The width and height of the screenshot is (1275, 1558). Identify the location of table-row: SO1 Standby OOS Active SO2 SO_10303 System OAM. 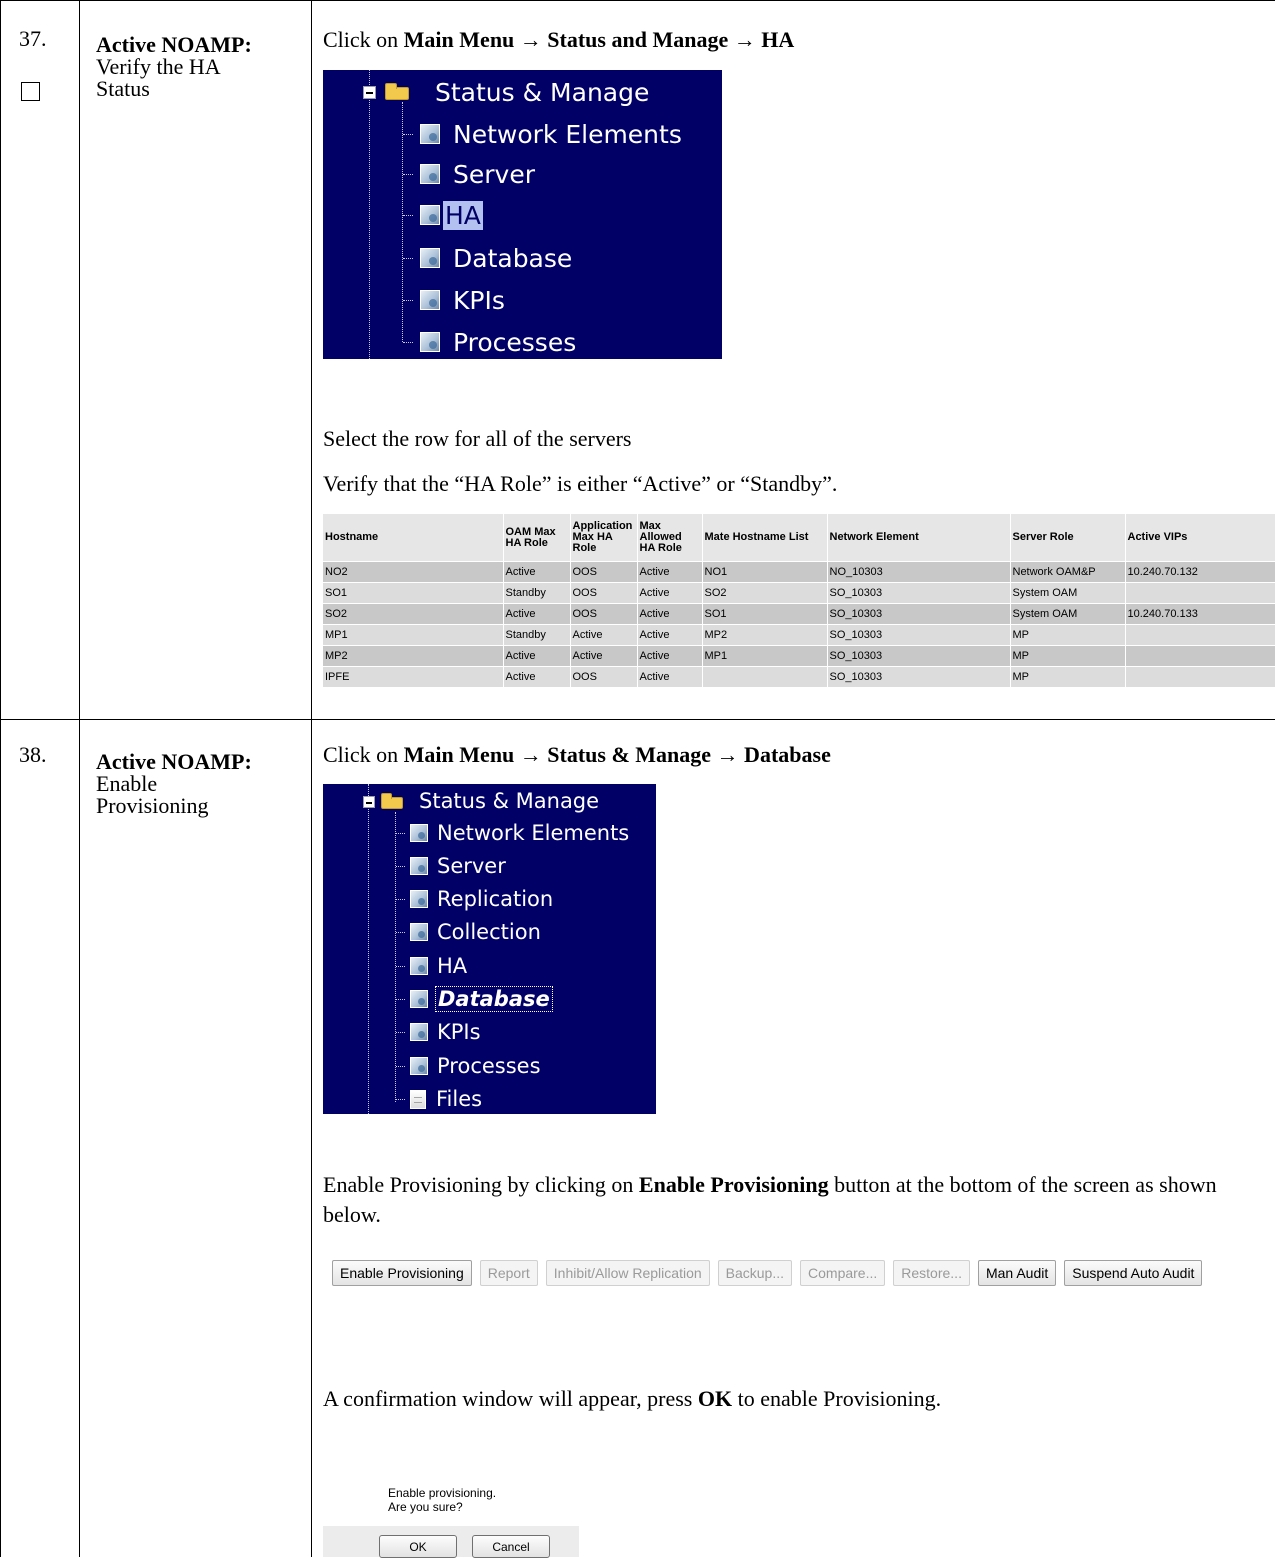
(799, 593).